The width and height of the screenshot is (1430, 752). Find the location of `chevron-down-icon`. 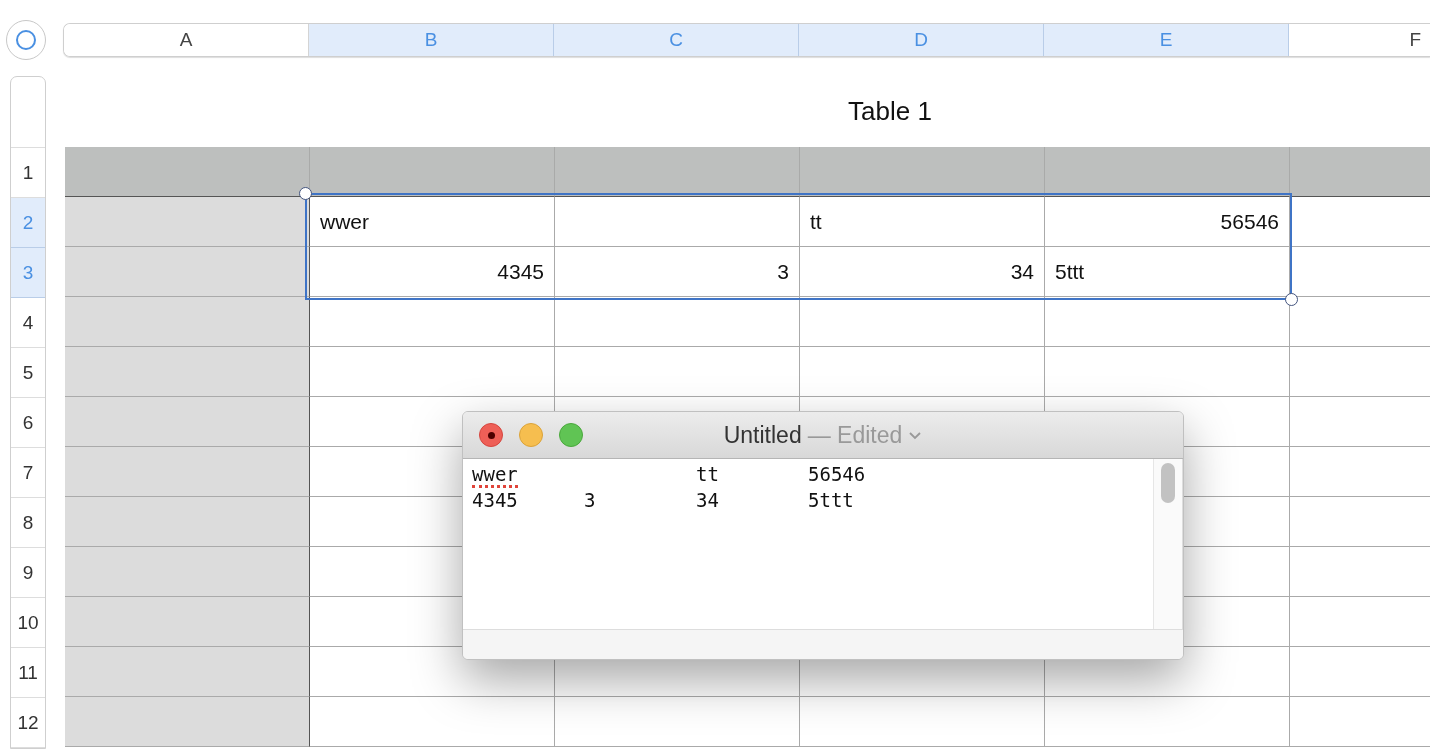

chevron-down-icon is located at coordinates (915, 435).